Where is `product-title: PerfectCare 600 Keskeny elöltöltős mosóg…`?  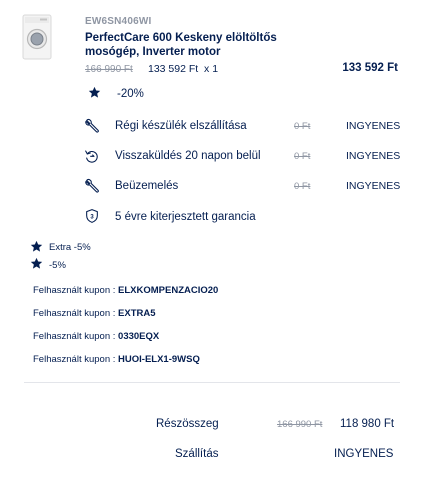
product-title: PerfectCare 600 Keskeny elöltöltős mosóg… is located at coordinates (200, 45).